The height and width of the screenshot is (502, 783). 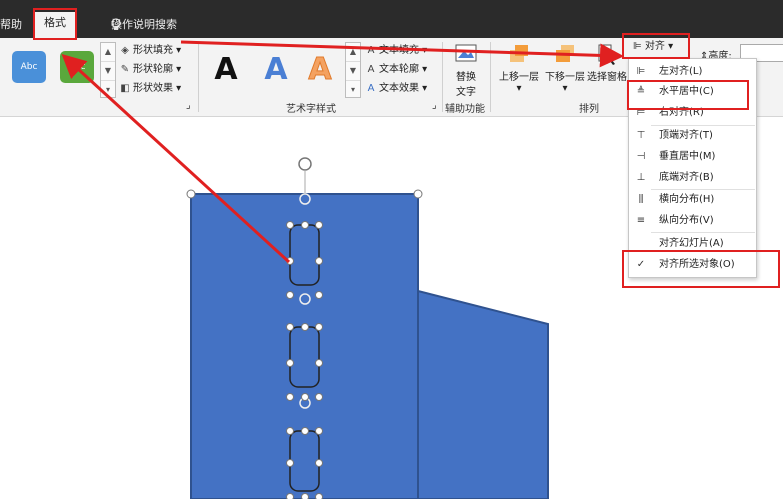 What do you see at coordinates (371, 88) in the screenshot?
I see `text-effects-icon: A` at bounding box center [371, 88].